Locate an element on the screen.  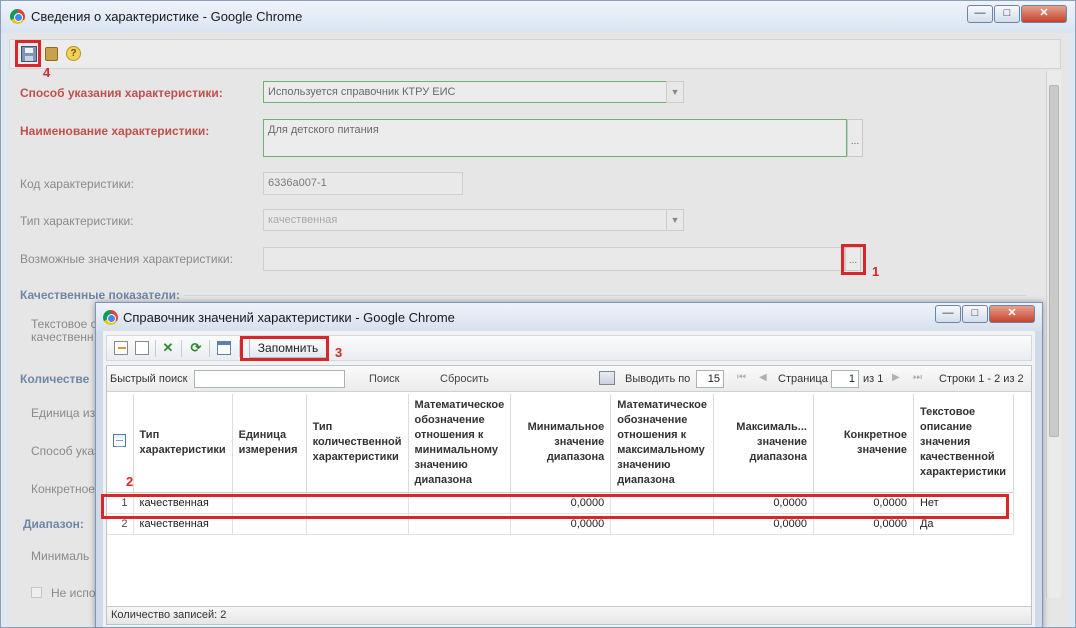
main-scroll-thumb is located at coordinates (1054, 261).